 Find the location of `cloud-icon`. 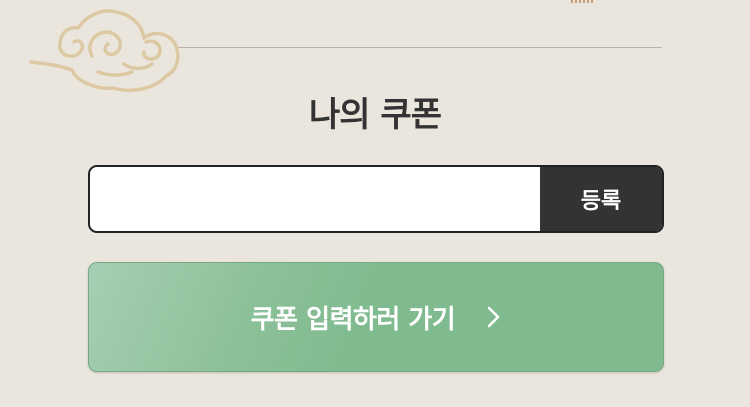

cloud-icon is located at coordinates (104, 51).